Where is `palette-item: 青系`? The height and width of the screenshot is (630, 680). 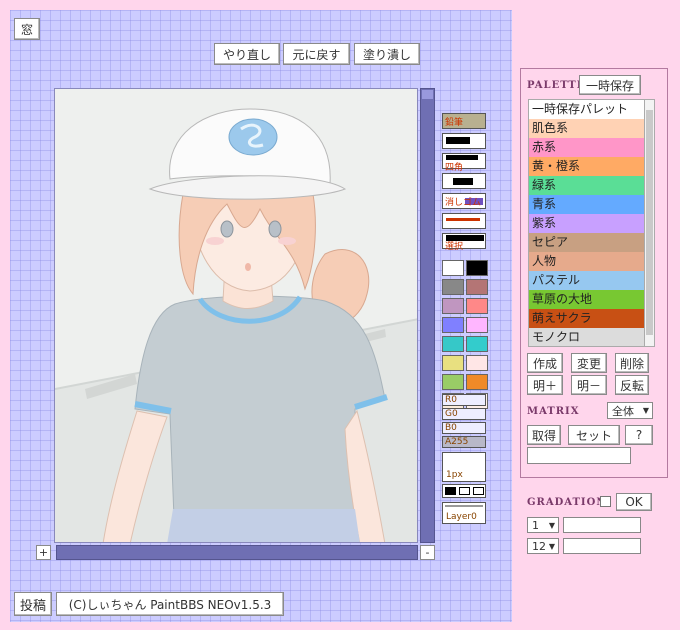
palette-item: 青系 is located at coordinates (586, 204).